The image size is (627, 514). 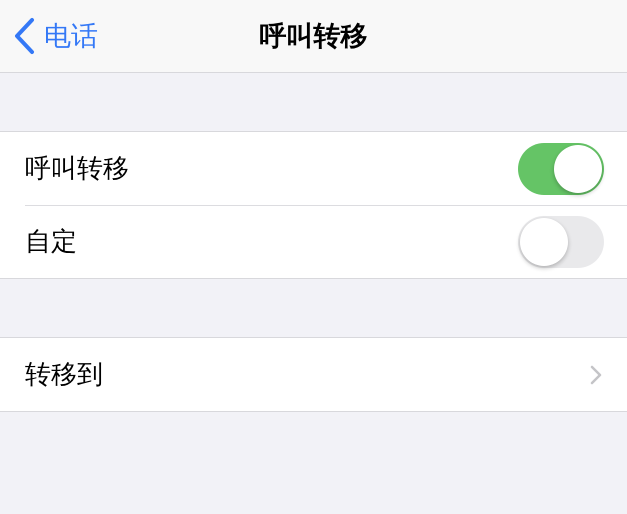 I want to click on nav-title: 呼叫转移, so click(x=314, y=37).